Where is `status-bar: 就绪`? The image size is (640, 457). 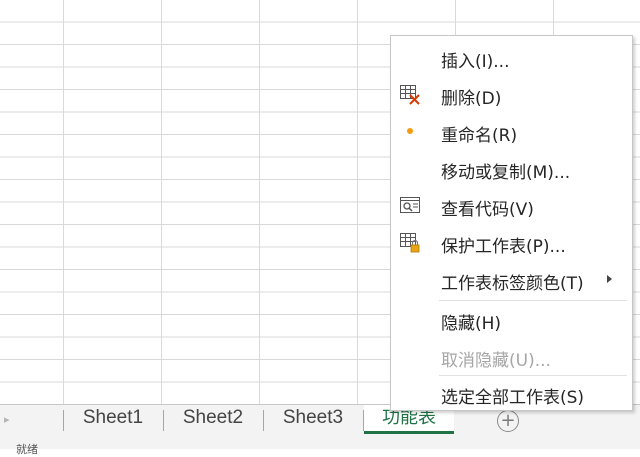 status-bar: 就绪 is located at coordinates (320, 446).